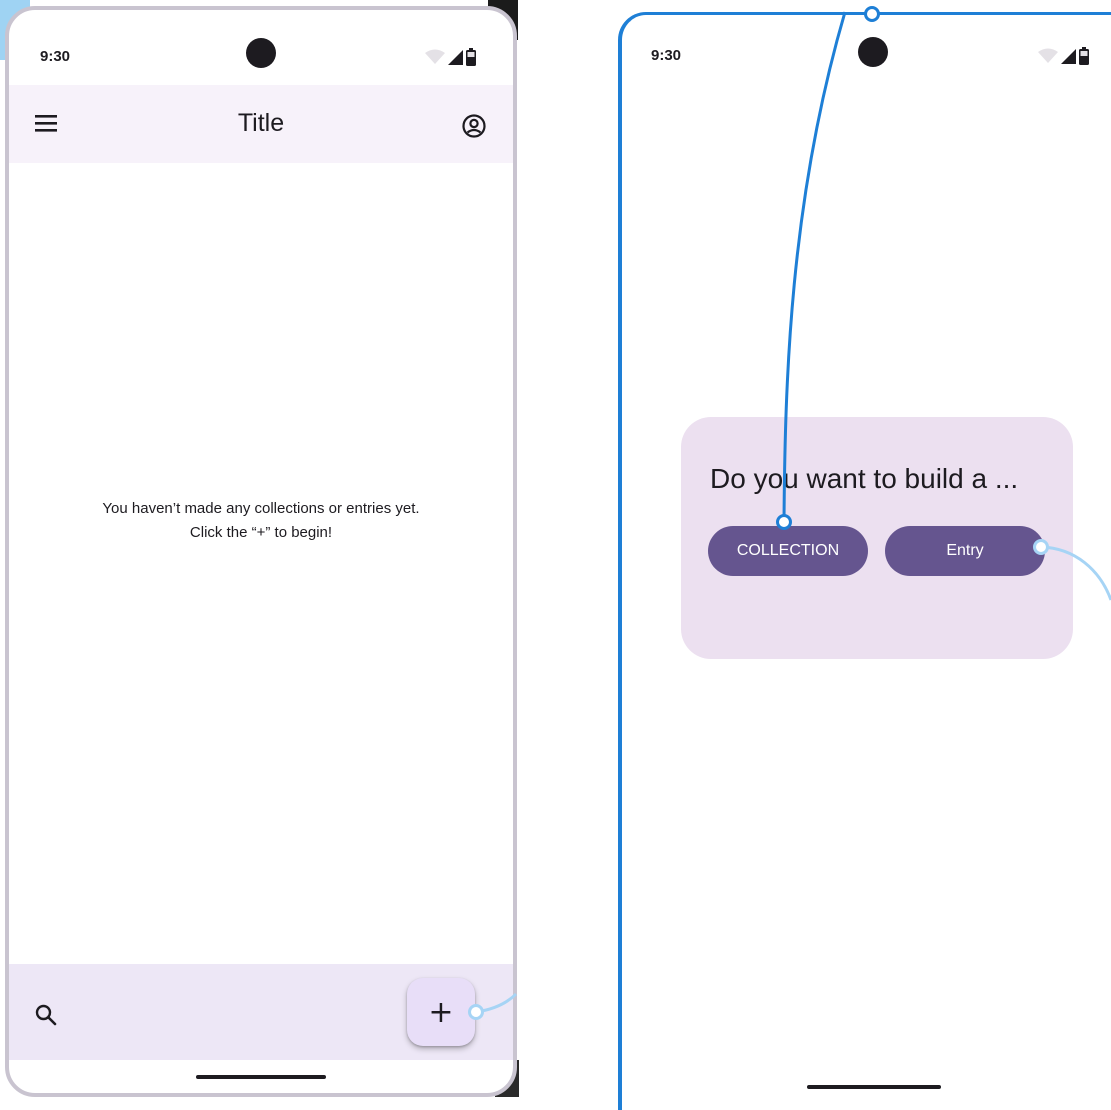 The height and width of the screenshot is (1110, 1111). I want to click on add-fab-button: +, so click(441, 1012).